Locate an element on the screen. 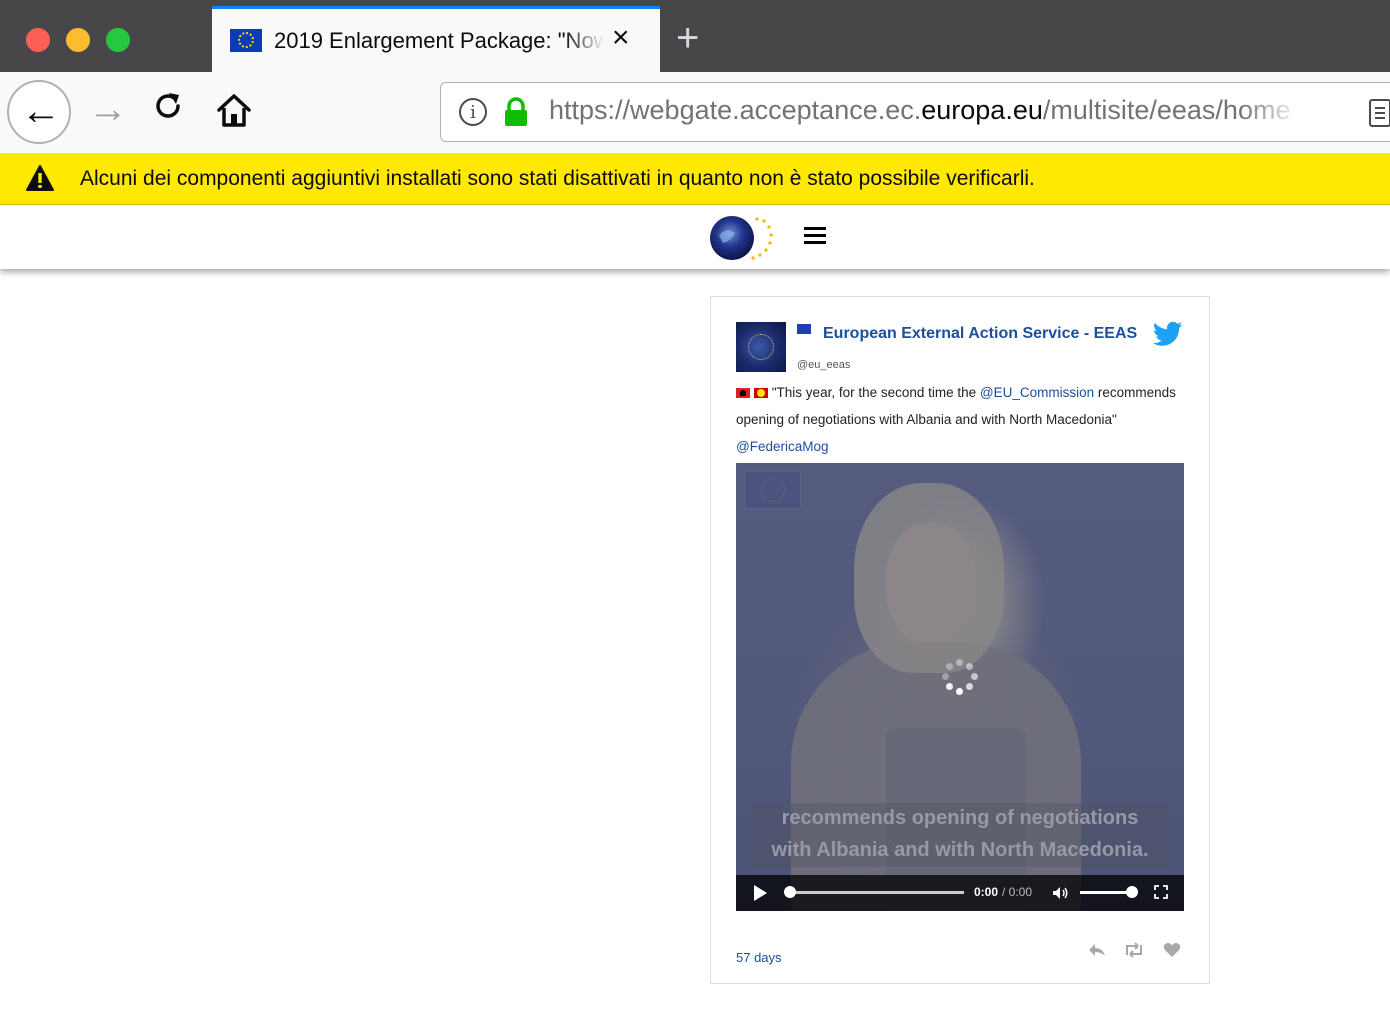 The width and height of the screenshot is (1390, 1032). reload-icon is located at coordinates (168, 105).